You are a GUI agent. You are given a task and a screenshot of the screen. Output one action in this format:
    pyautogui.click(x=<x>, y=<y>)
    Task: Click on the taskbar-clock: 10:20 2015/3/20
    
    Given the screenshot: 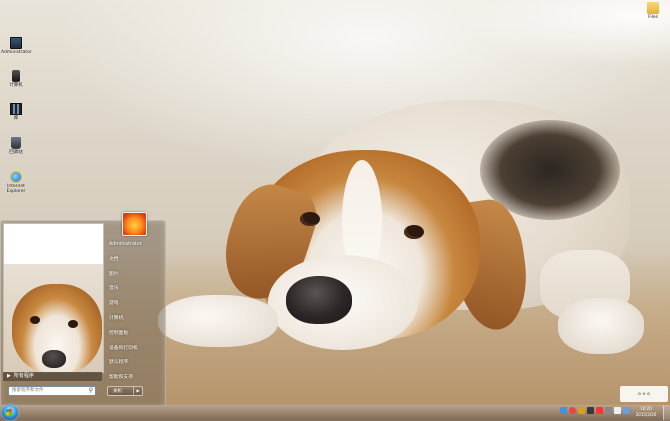 What is the action you would take?
    pyautogui.click(x=646, y=411)
    